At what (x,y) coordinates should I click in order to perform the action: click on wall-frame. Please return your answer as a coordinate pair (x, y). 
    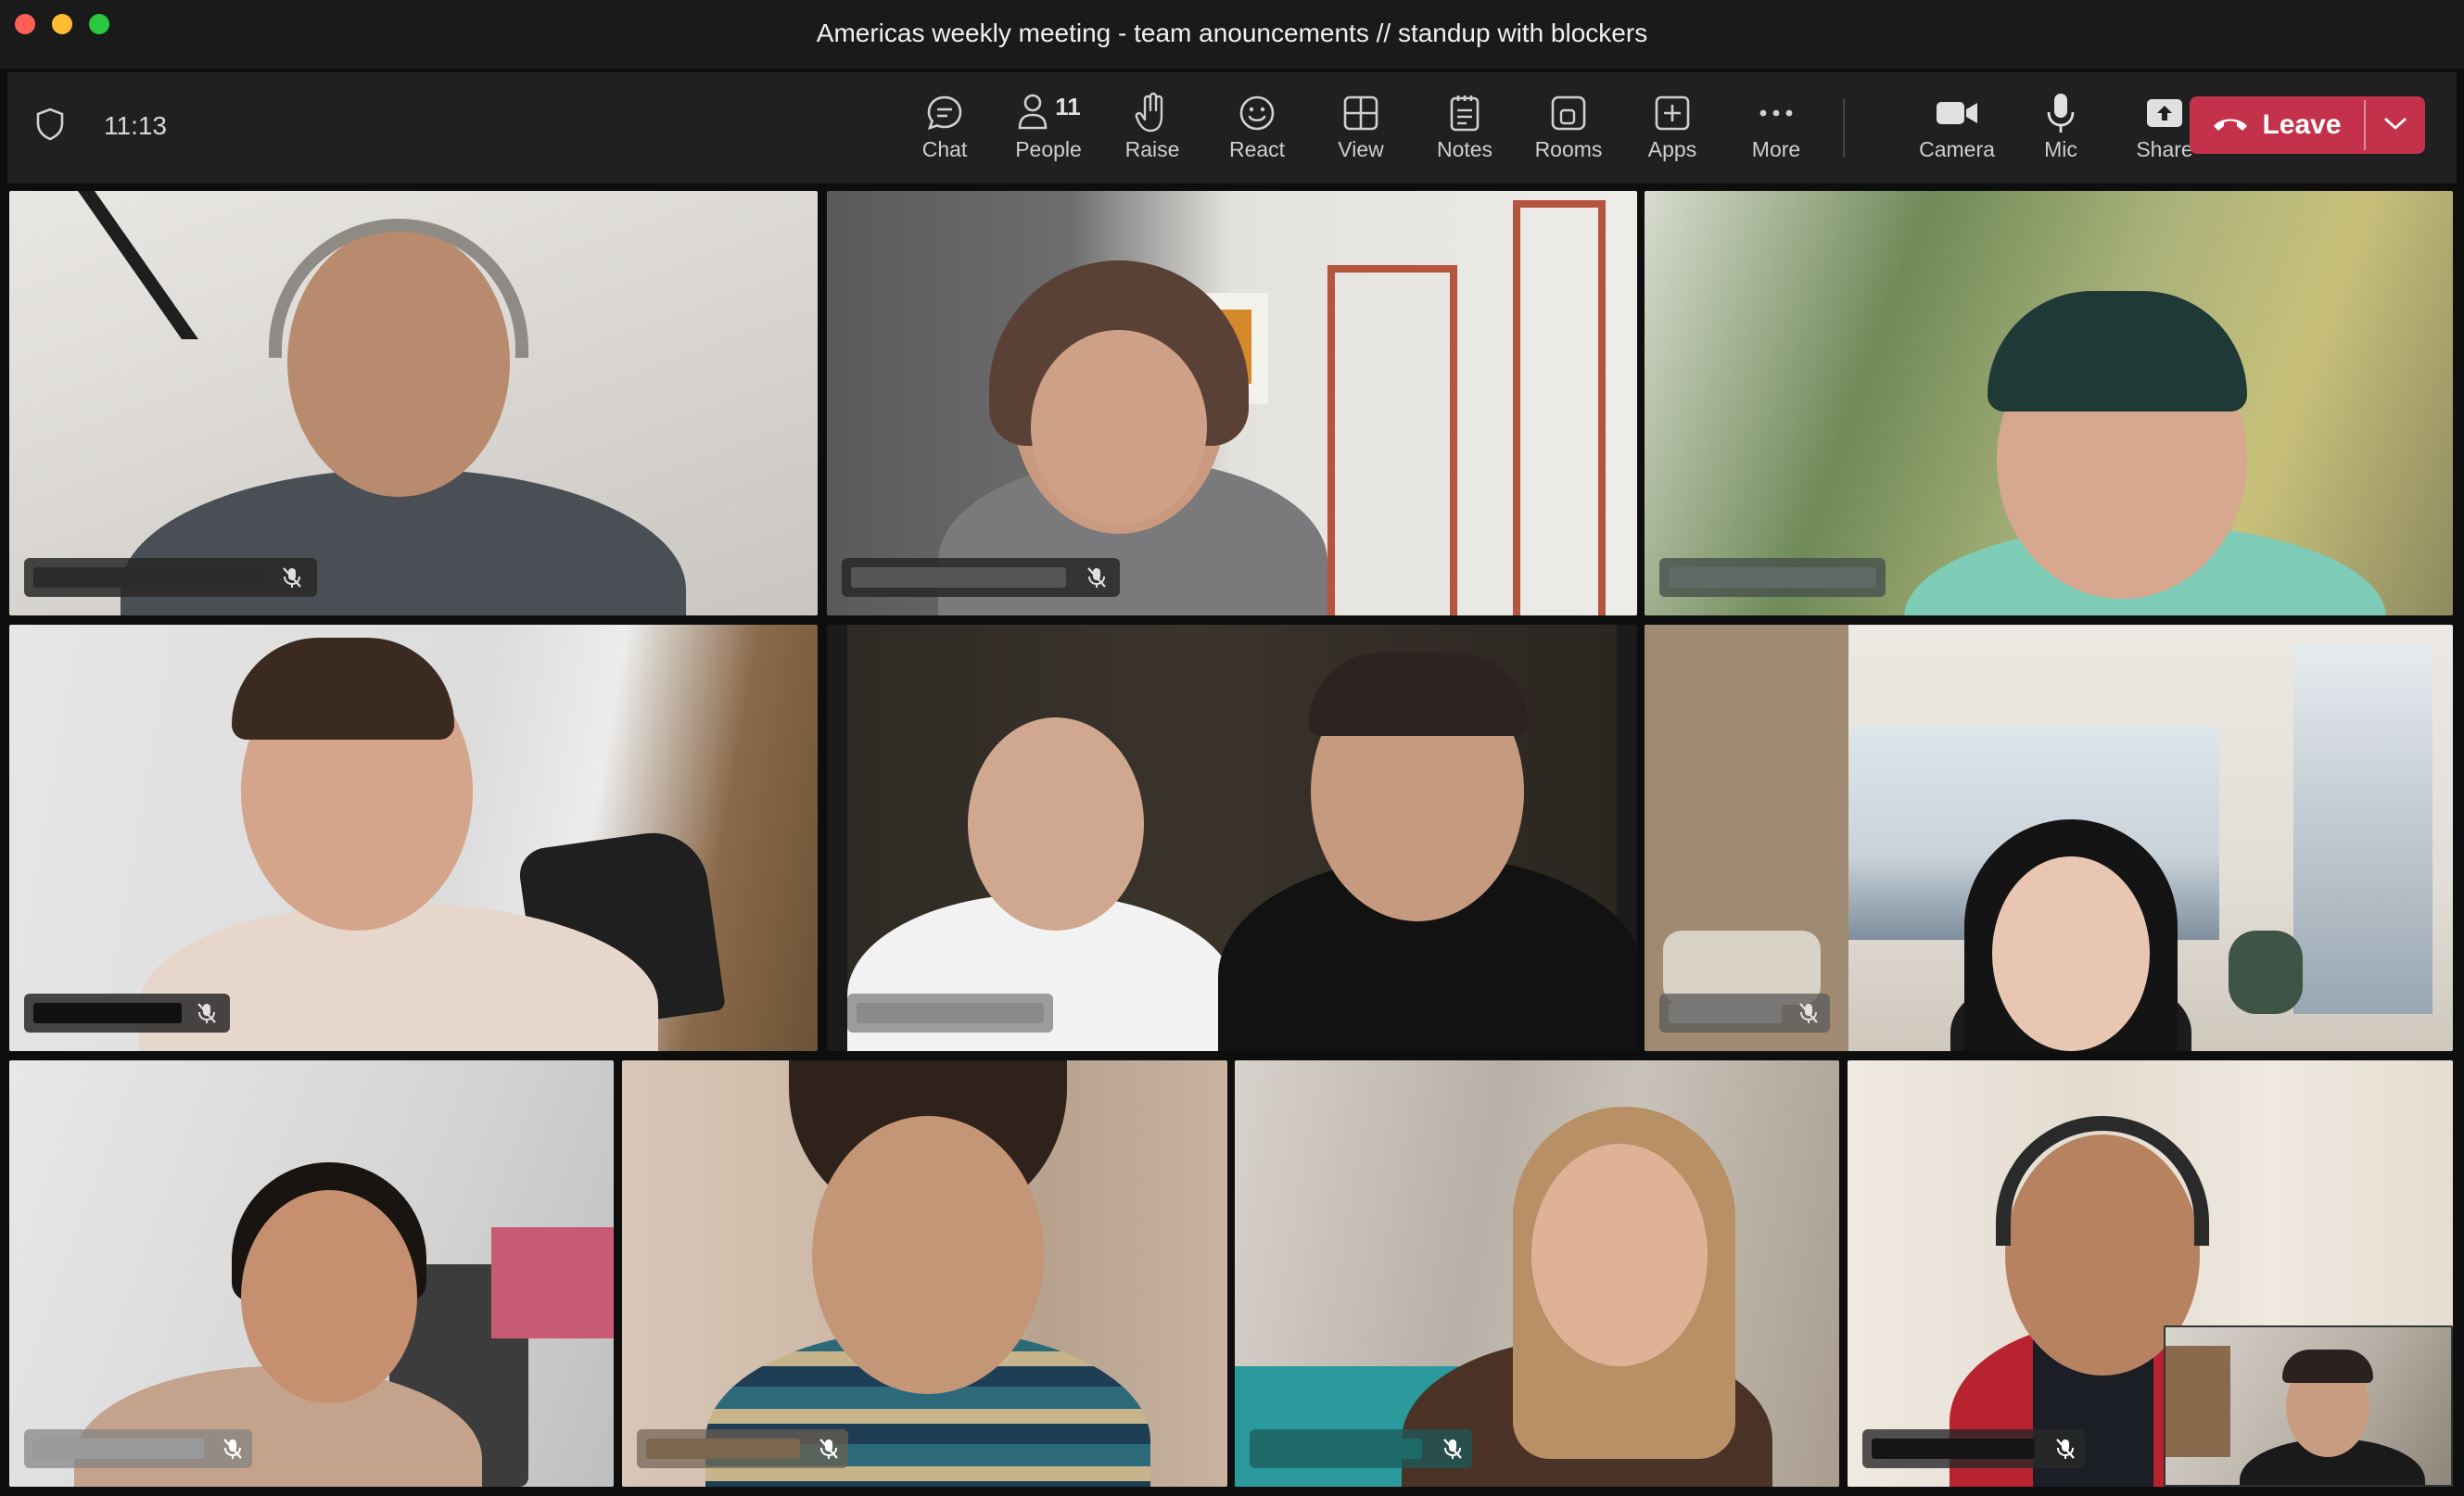
    Looking at the image, I should click on (2198, 1401).